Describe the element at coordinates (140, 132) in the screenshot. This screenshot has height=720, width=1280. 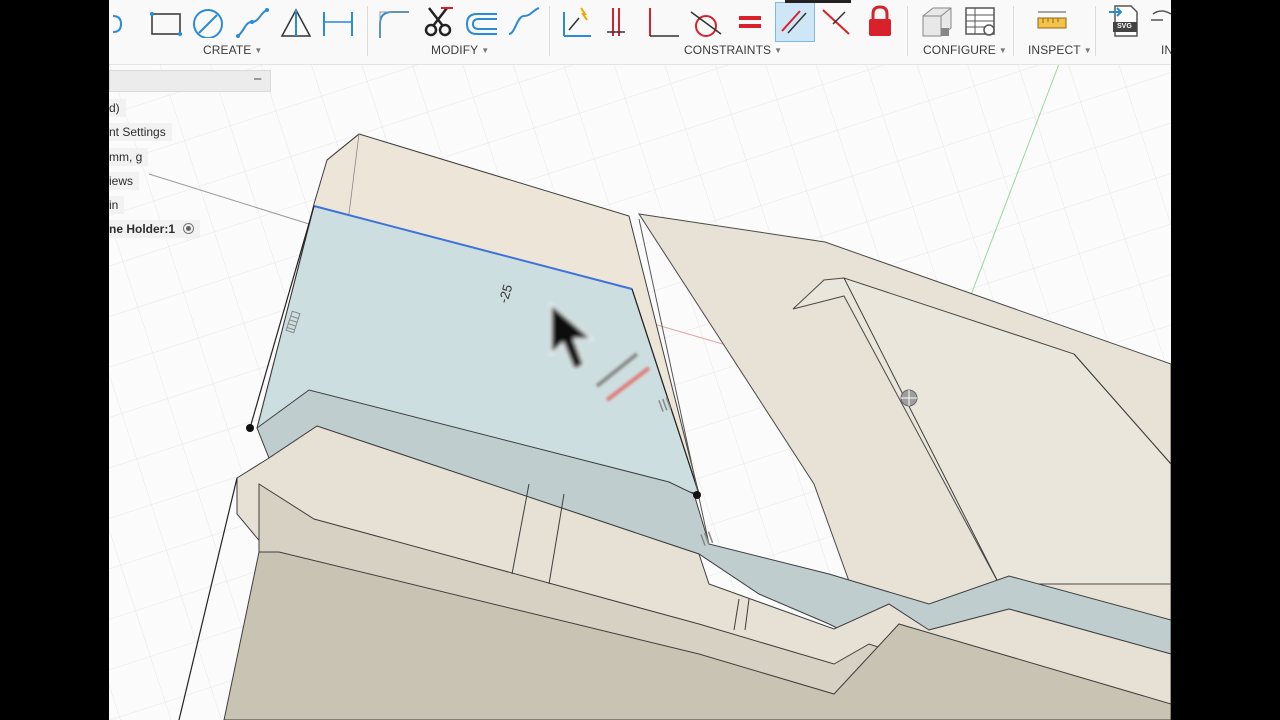
I see `browser-item-settings: nt Settings` at that location.